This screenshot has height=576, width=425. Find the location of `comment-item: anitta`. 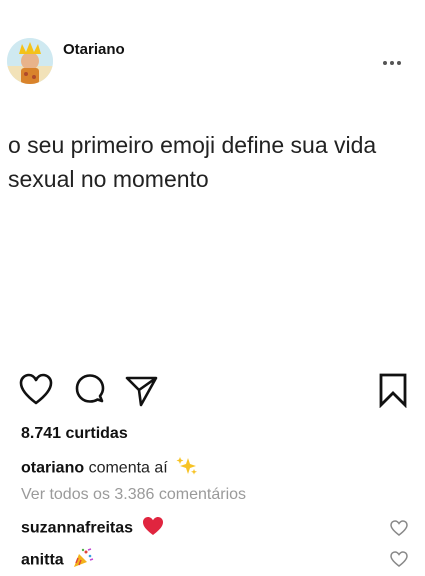

comment-item: anitta is located at coordinates (57, 560).